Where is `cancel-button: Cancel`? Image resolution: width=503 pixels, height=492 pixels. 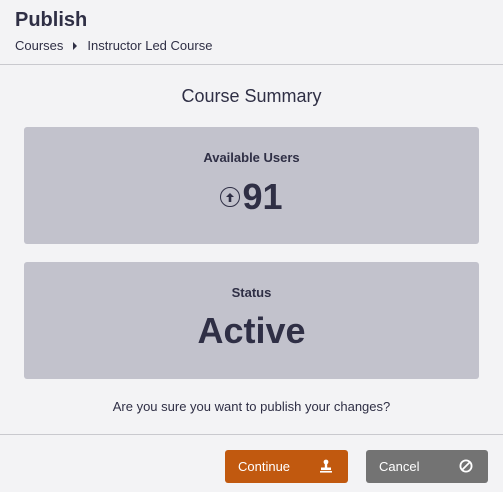 cancel-button: Cancel is located at coordinates (427, 466).